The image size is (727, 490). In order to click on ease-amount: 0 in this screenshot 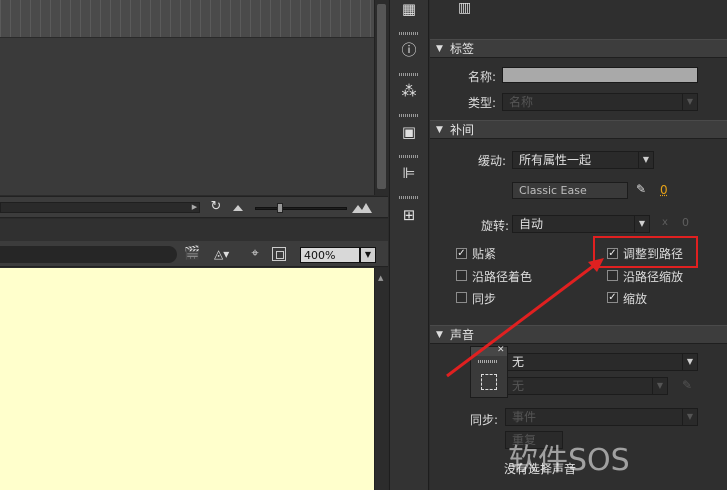, I will do `click(666, 191)`.